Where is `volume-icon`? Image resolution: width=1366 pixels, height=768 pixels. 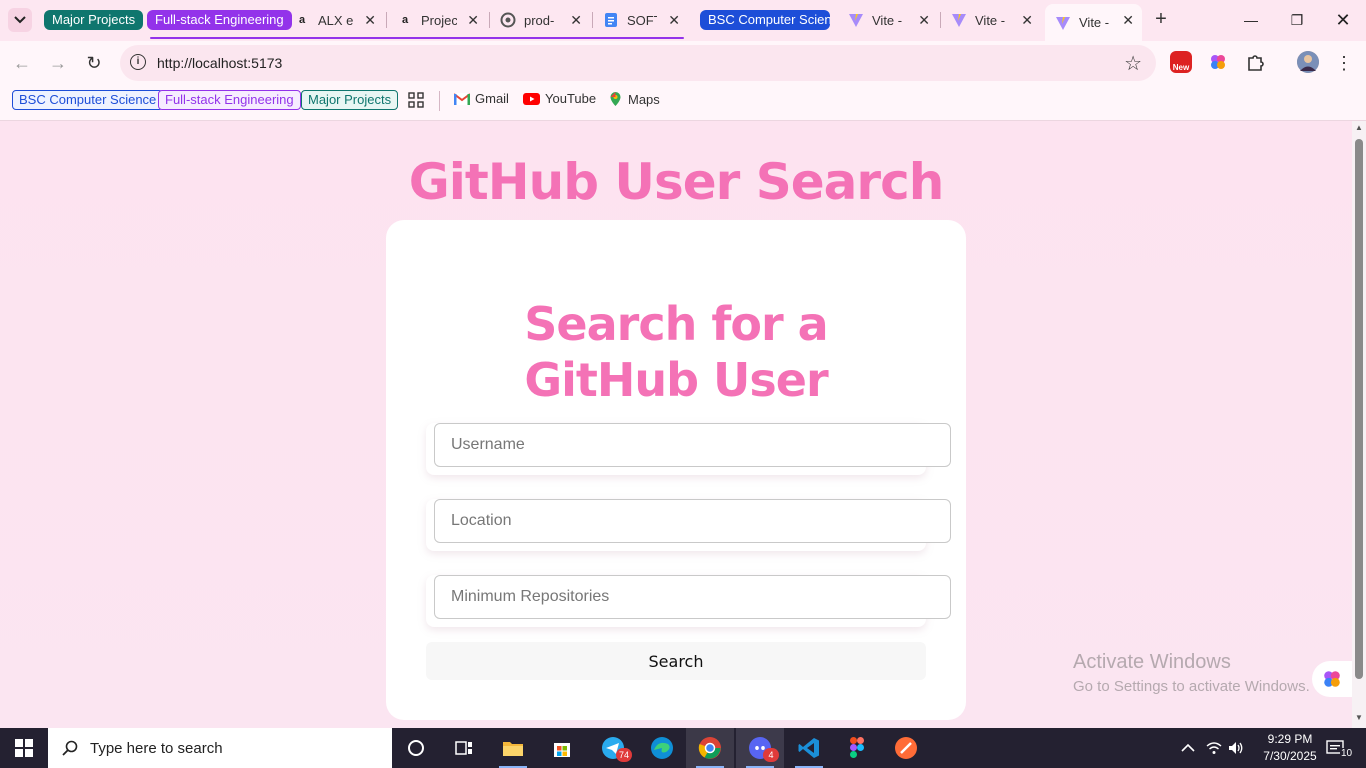
volume-icon is located at coordinates (1236, 748).